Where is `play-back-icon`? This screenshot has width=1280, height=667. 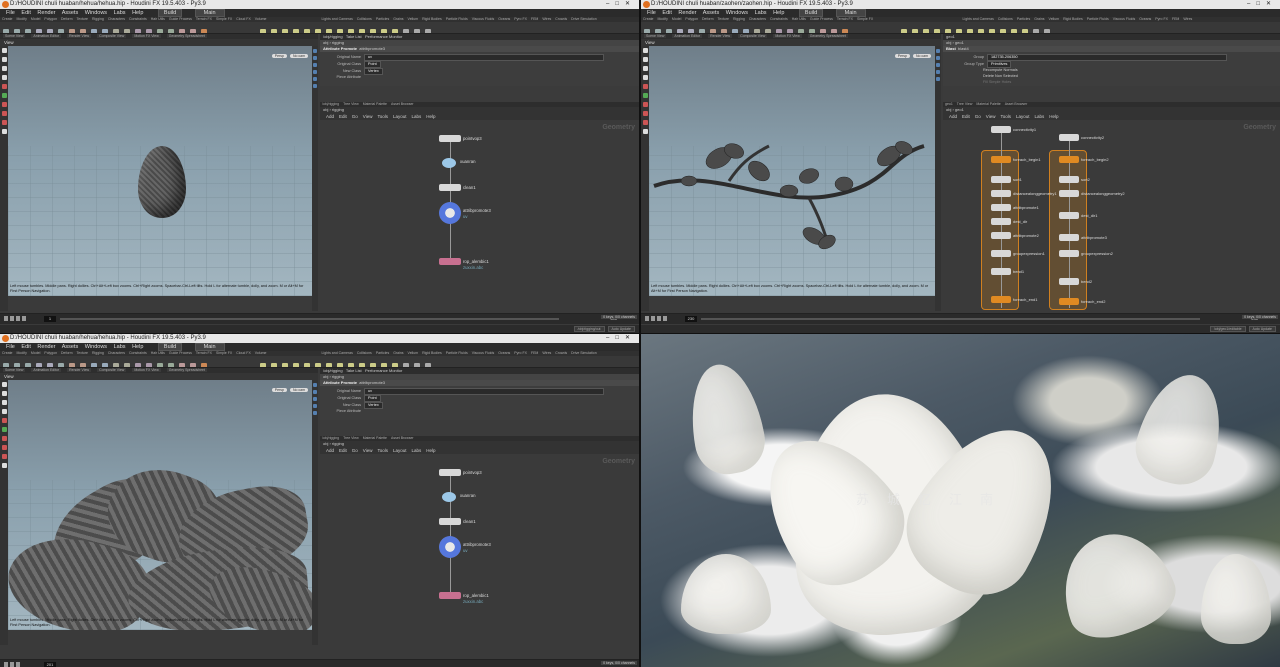
play-back-icon is located at coordinates (647, 318).